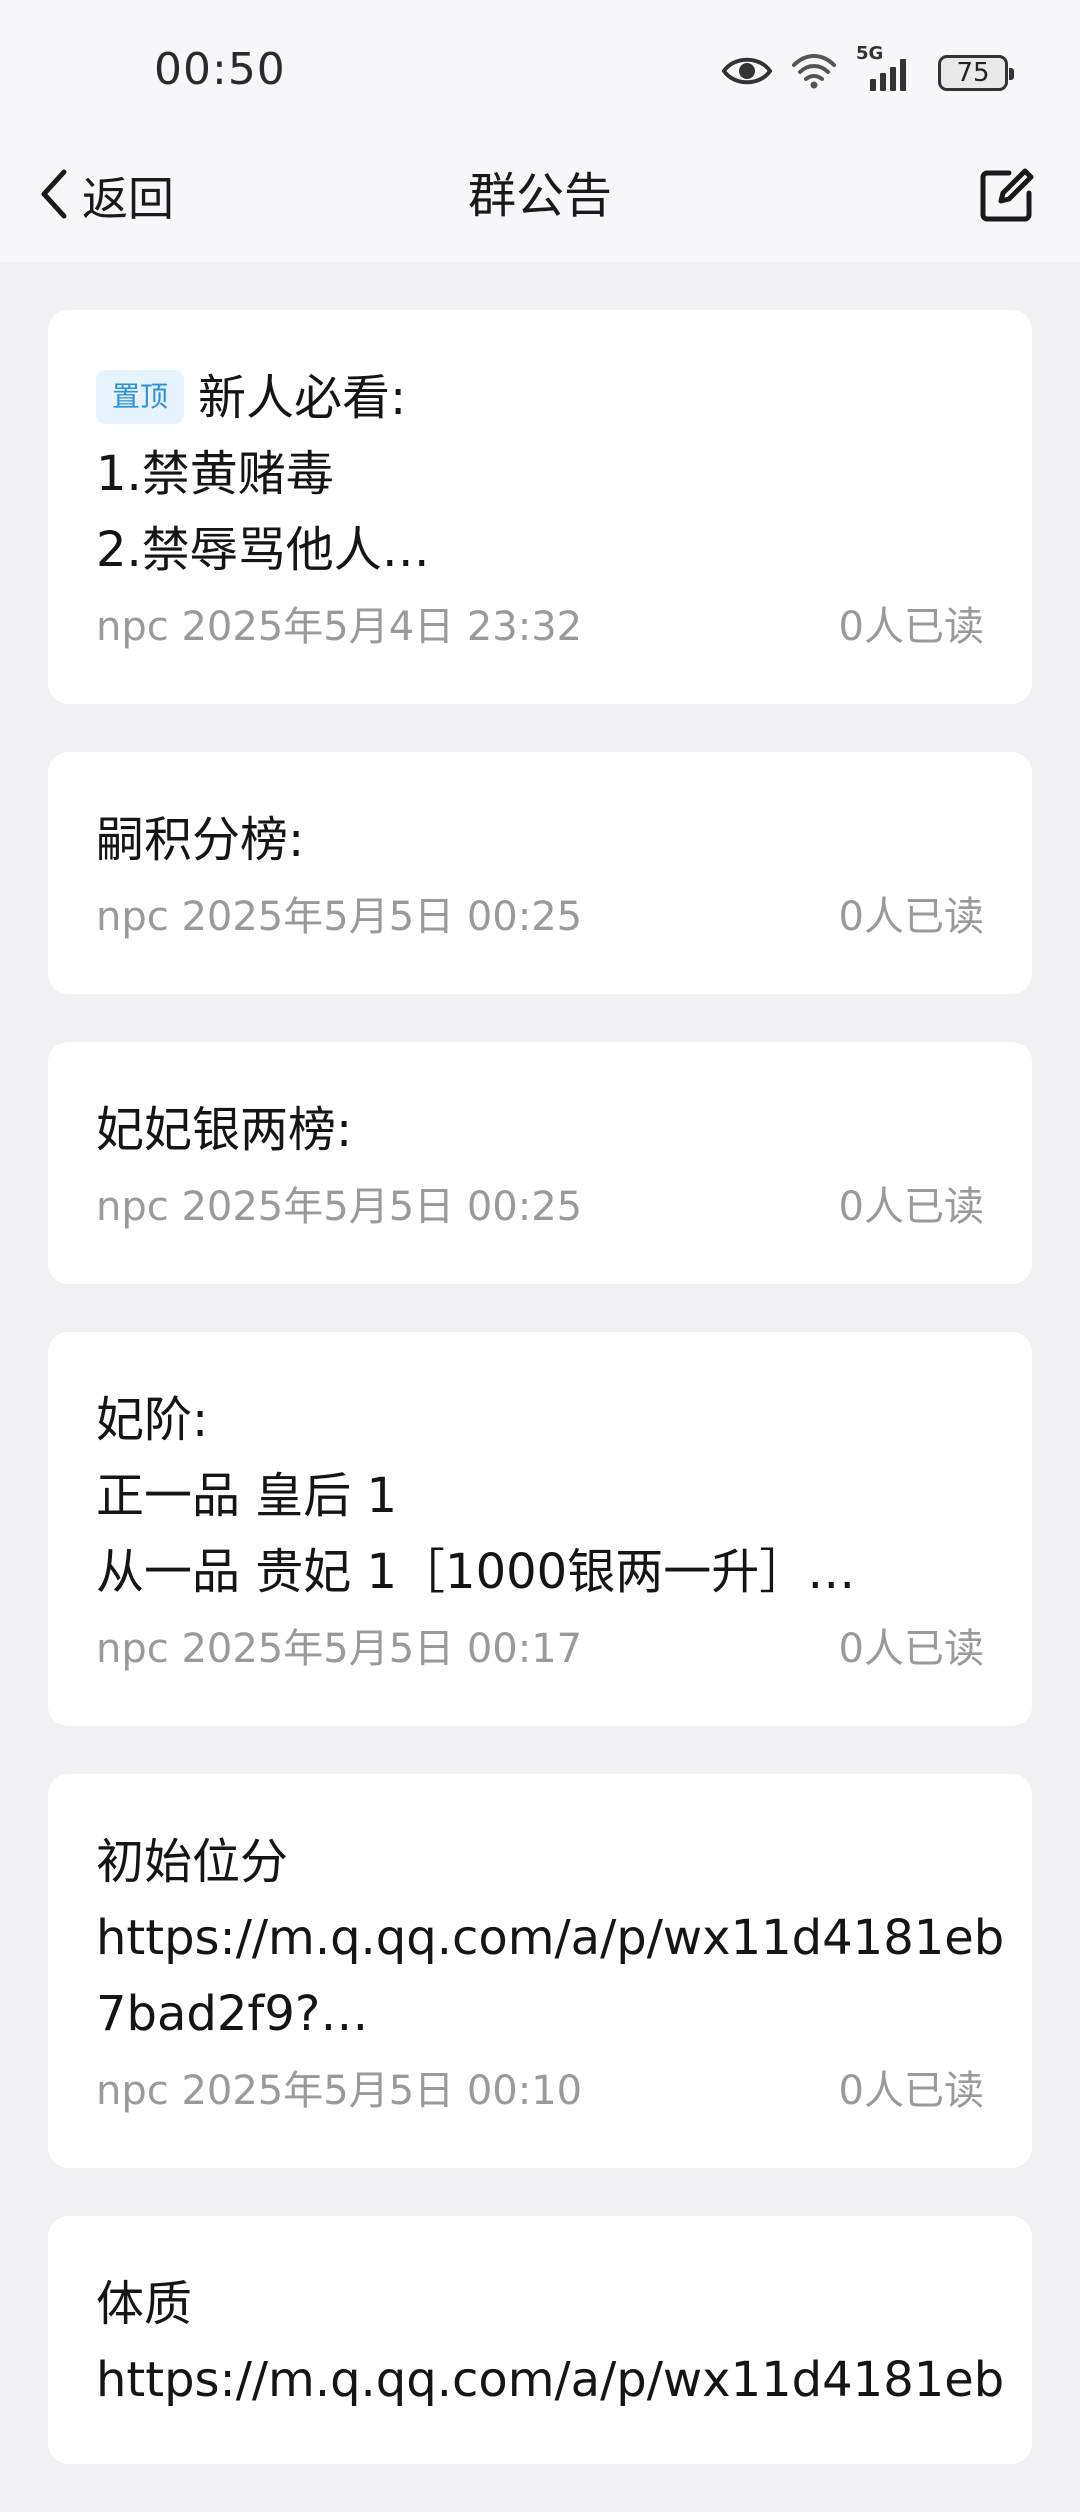 The height and width of the screenshot is (2512, 1080). I want to click on announcement-line: 妃妃银两榜:, so click(224, 1130).